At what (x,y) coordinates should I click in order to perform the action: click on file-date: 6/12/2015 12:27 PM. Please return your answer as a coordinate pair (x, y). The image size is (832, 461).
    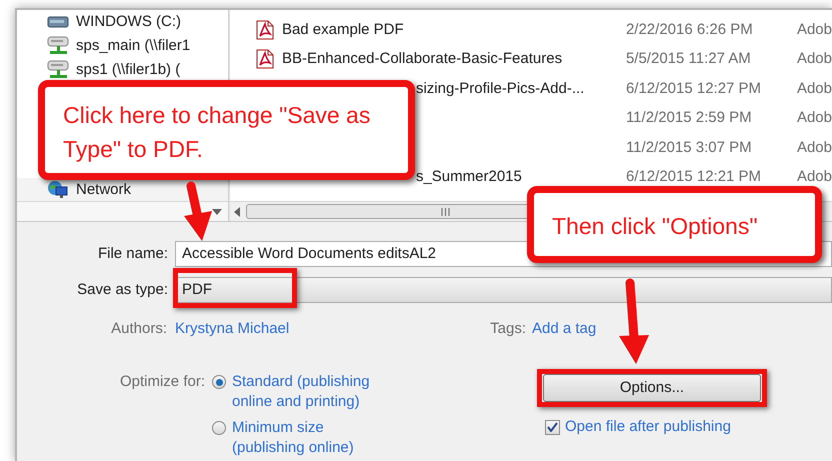
    Looking at the image, I should click on (694, 88).